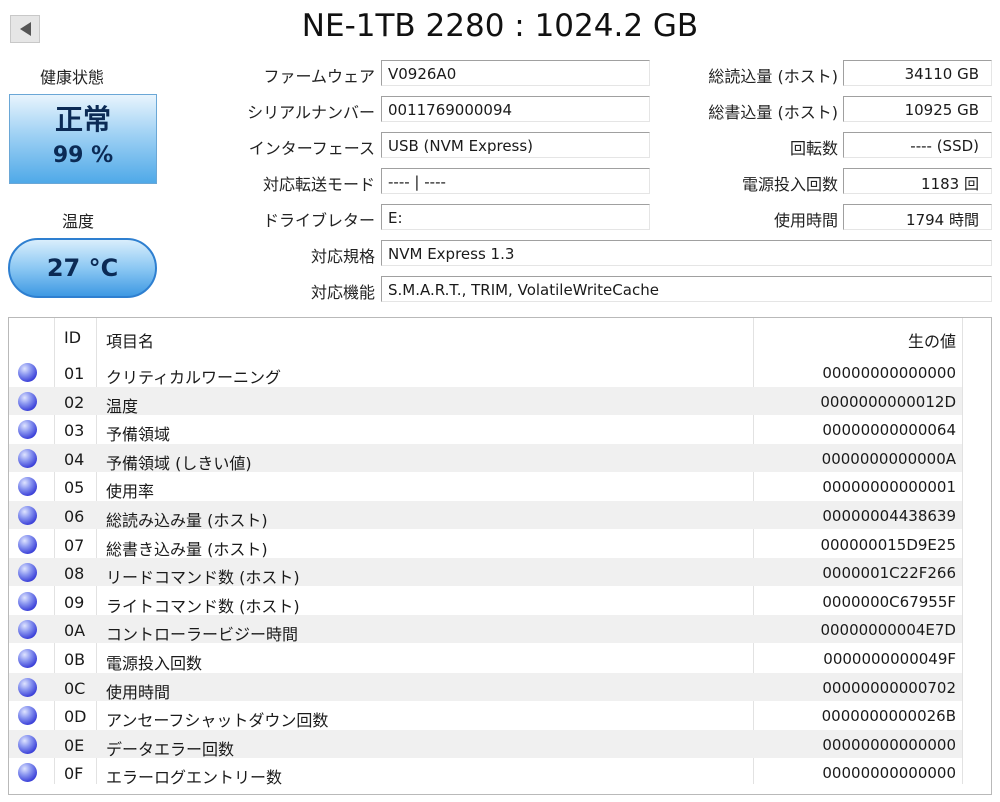  What do you see at coordinates (889, 659) in the screenshot?
I see `row-raw-value: 0000000000049F` at bounding box center [889, 659].